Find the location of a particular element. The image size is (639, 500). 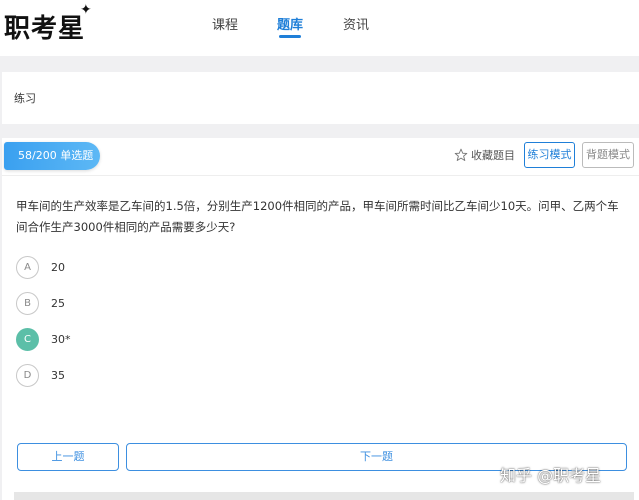

recite-mode-button: 背题模式 is located at coordinates (608, 155).